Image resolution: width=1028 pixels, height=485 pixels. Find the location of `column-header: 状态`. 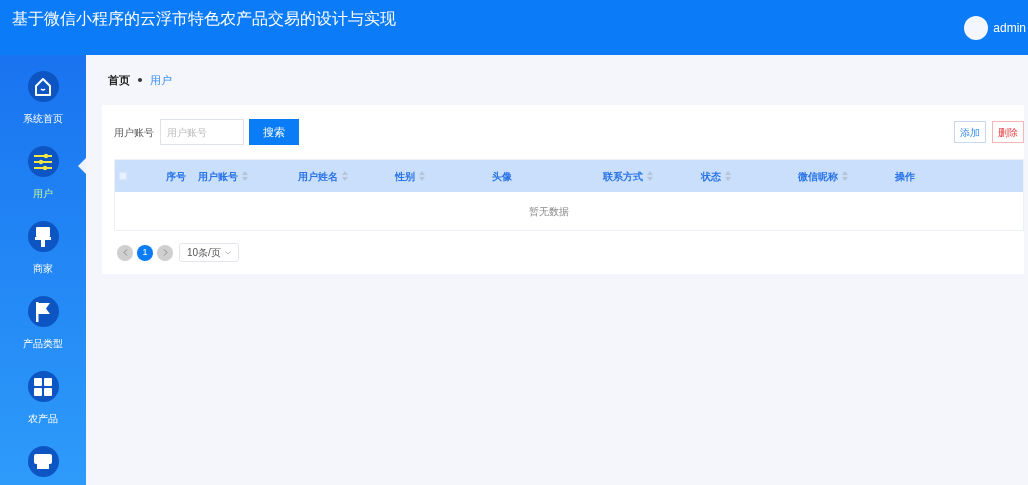

column-header: 状态 is located at coordinates (711, 176).